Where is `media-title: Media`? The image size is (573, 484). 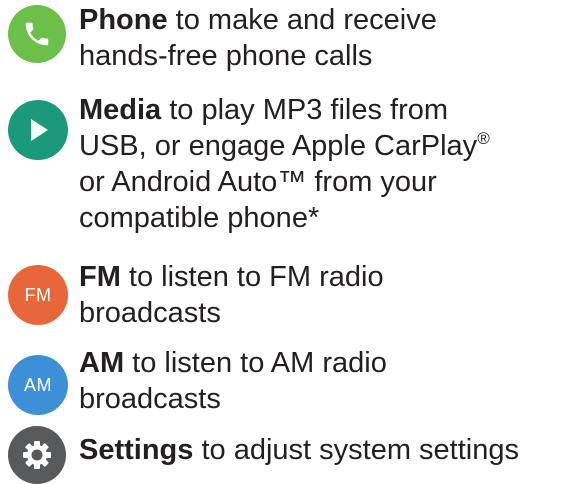
media-title: Media is located at coordinates (120, 110).